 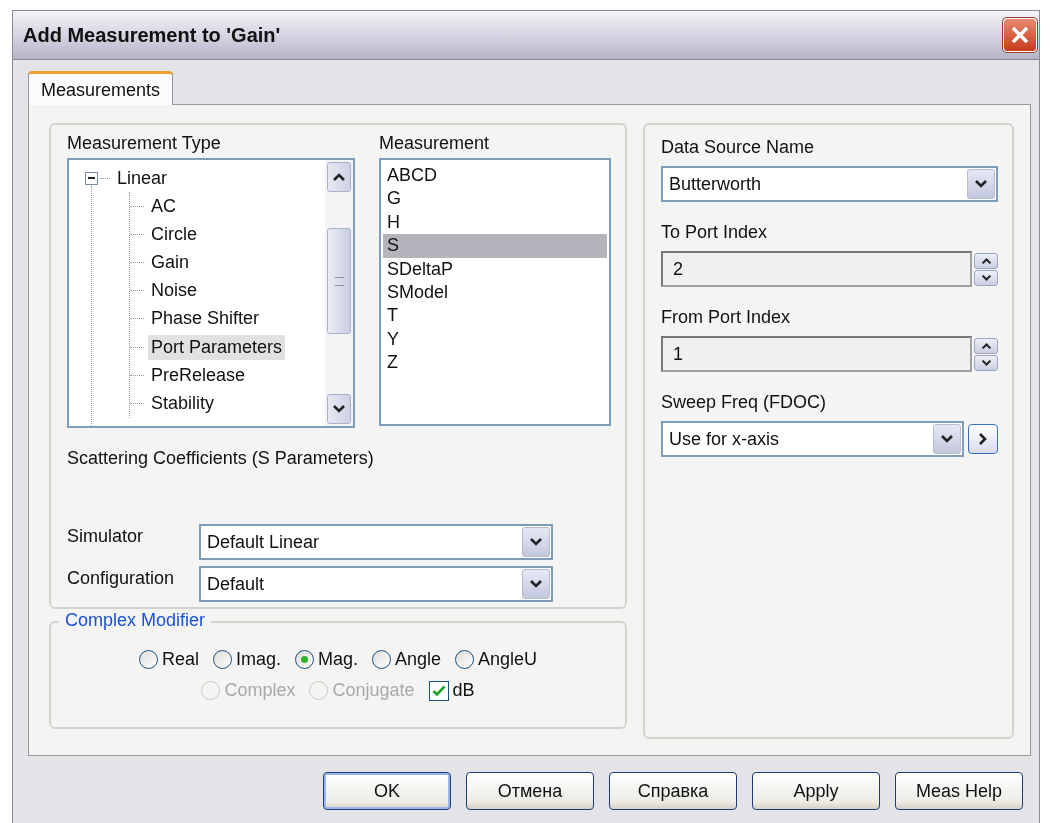 I want to click on scroll-thumb, so click(x=339, y=281).